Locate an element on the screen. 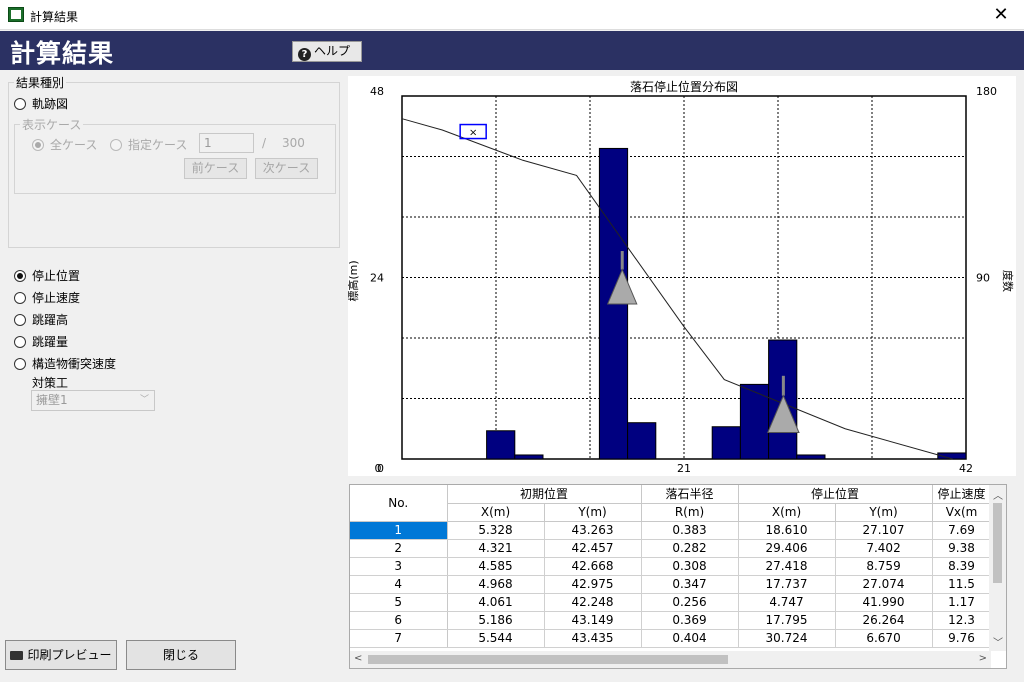  table-cell: 30.724 is located at coordinates (787, 638).